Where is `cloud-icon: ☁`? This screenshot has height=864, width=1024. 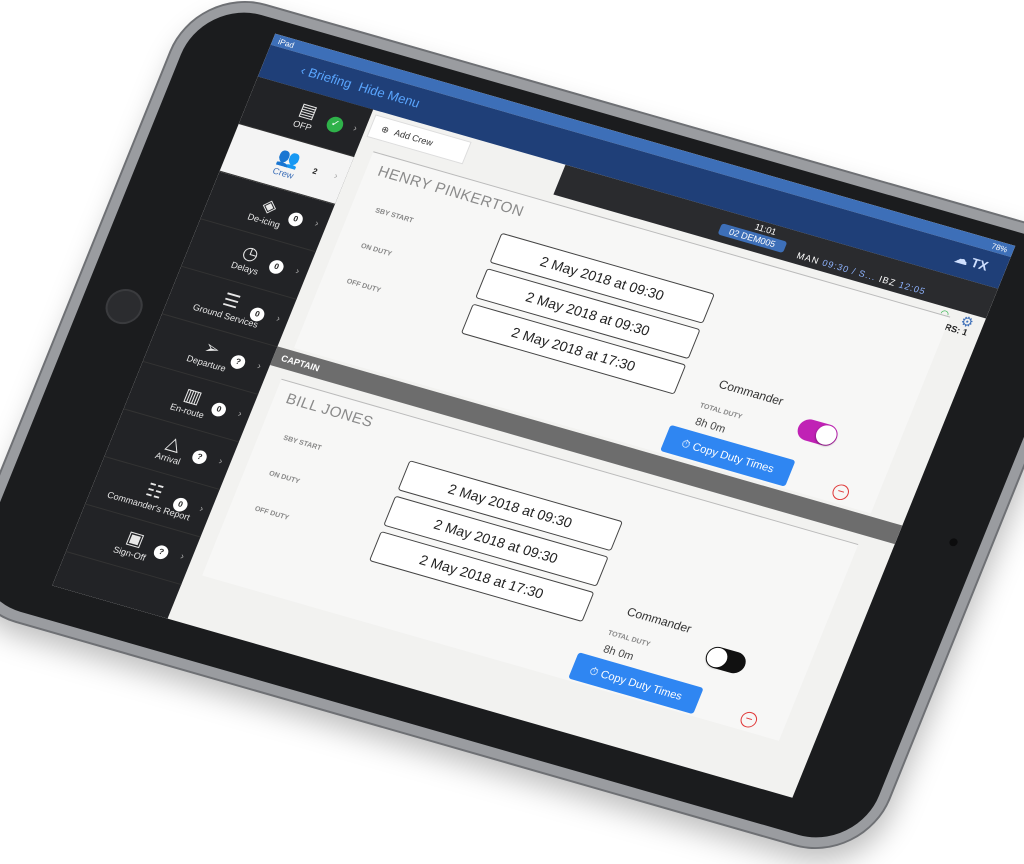
cloud-icon: ☁ is located at coordinates (962, 259).